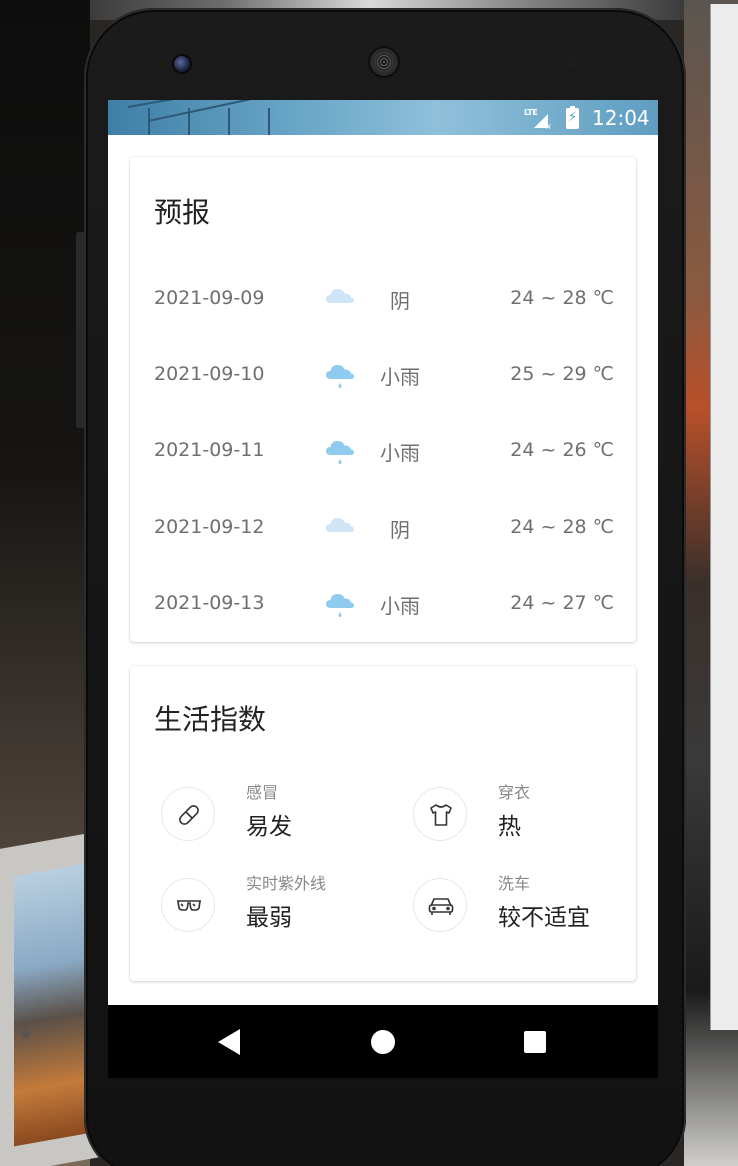 This screenshot has height=1166, width=738. What do you see at coordinates (229, 1042) in the screenshot?
I see `back-button` at bounding box center [229, 1042].